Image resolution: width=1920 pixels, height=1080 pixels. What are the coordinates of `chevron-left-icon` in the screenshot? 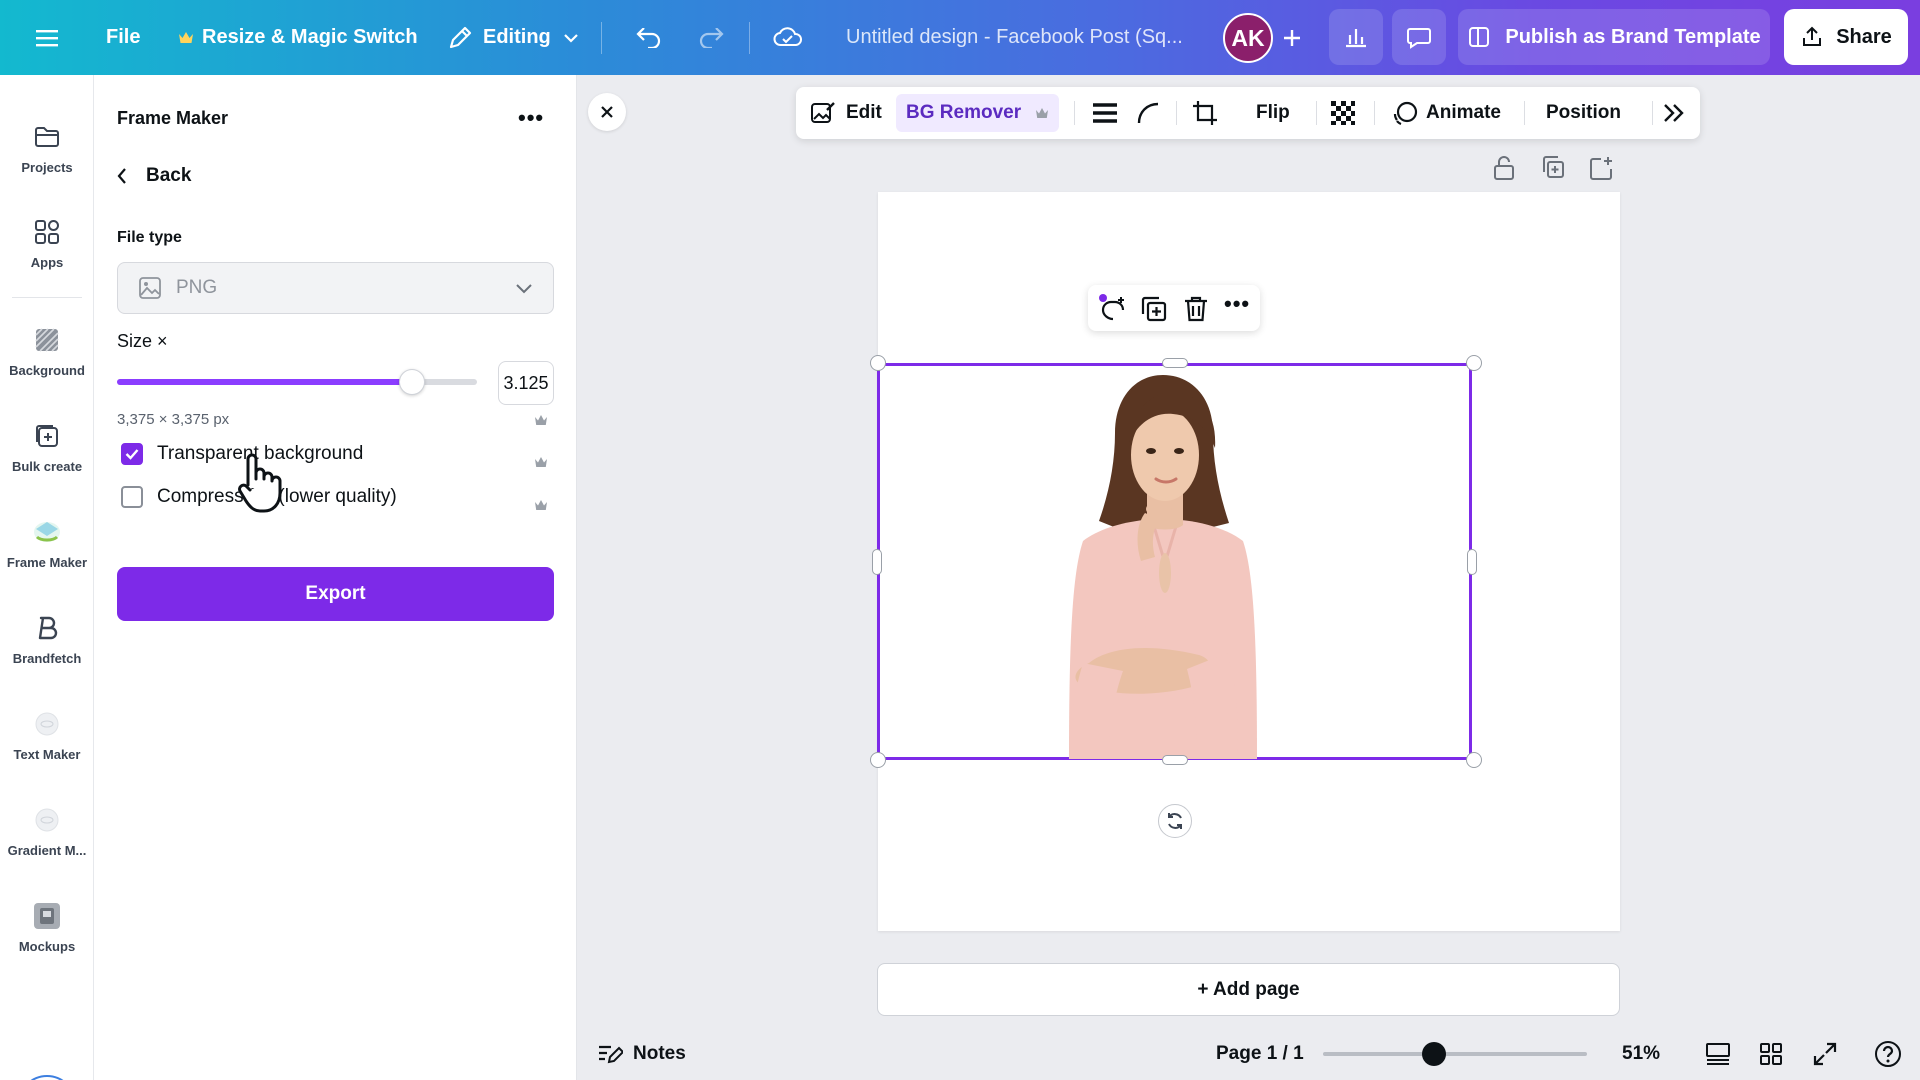 It's located at (121, 176).